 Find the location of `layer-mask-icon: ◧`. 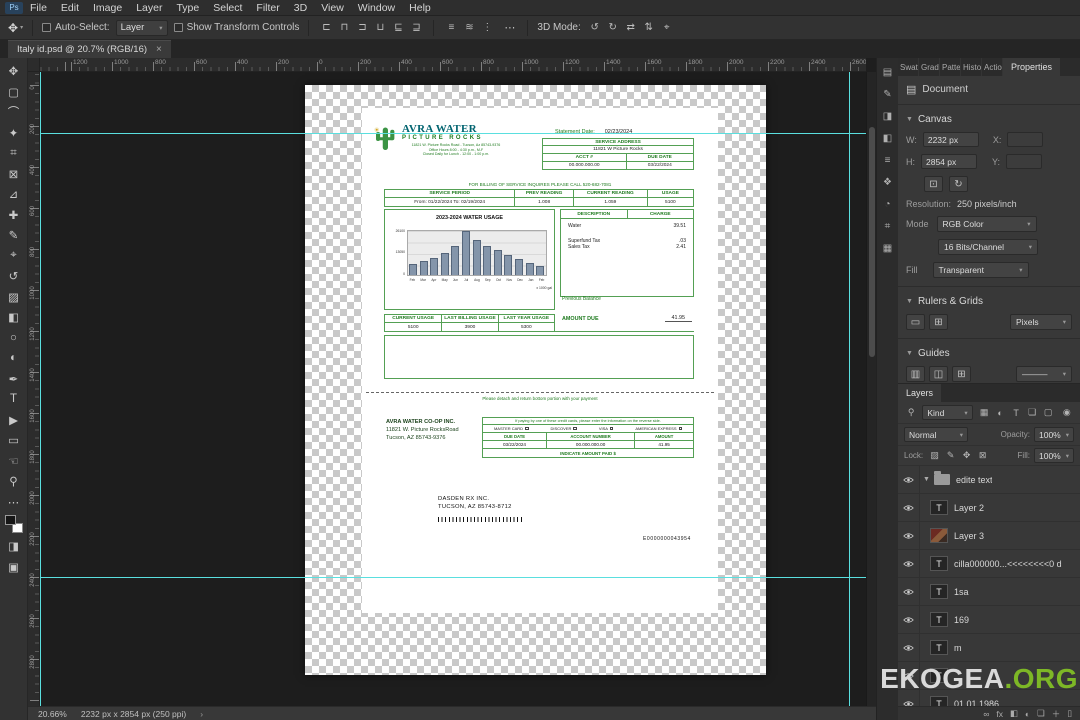

layer-mask-icon: ◧ is located at coordinates (1014, 714).